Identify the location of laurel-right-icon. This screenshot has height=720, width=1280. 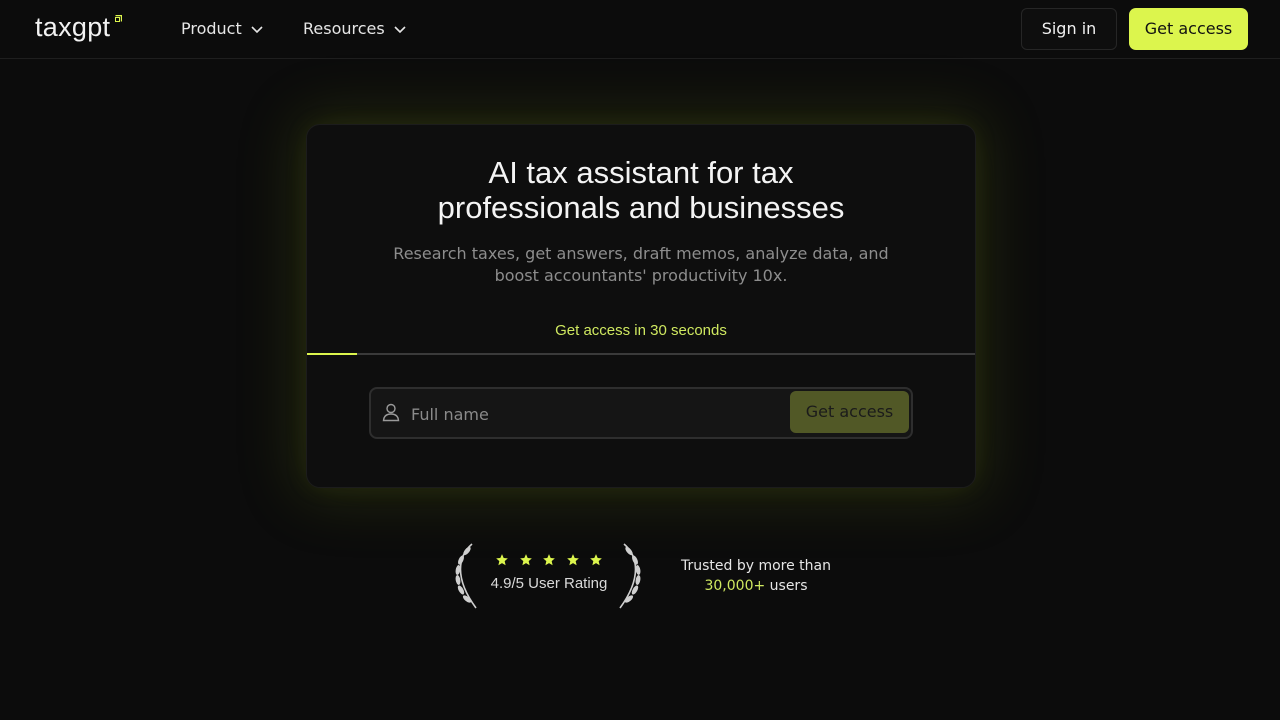
(630, 576).